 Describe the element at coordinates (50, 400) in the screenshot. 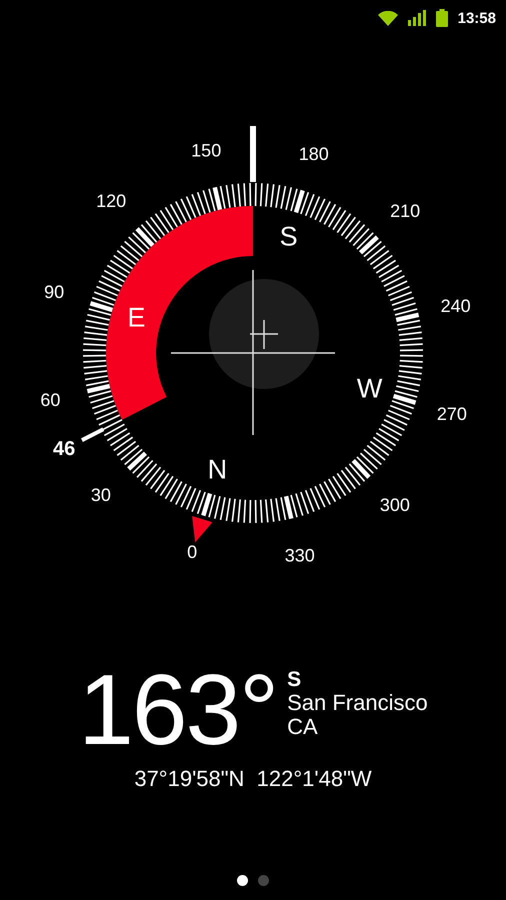

I see `dial-label: 60` at that location.